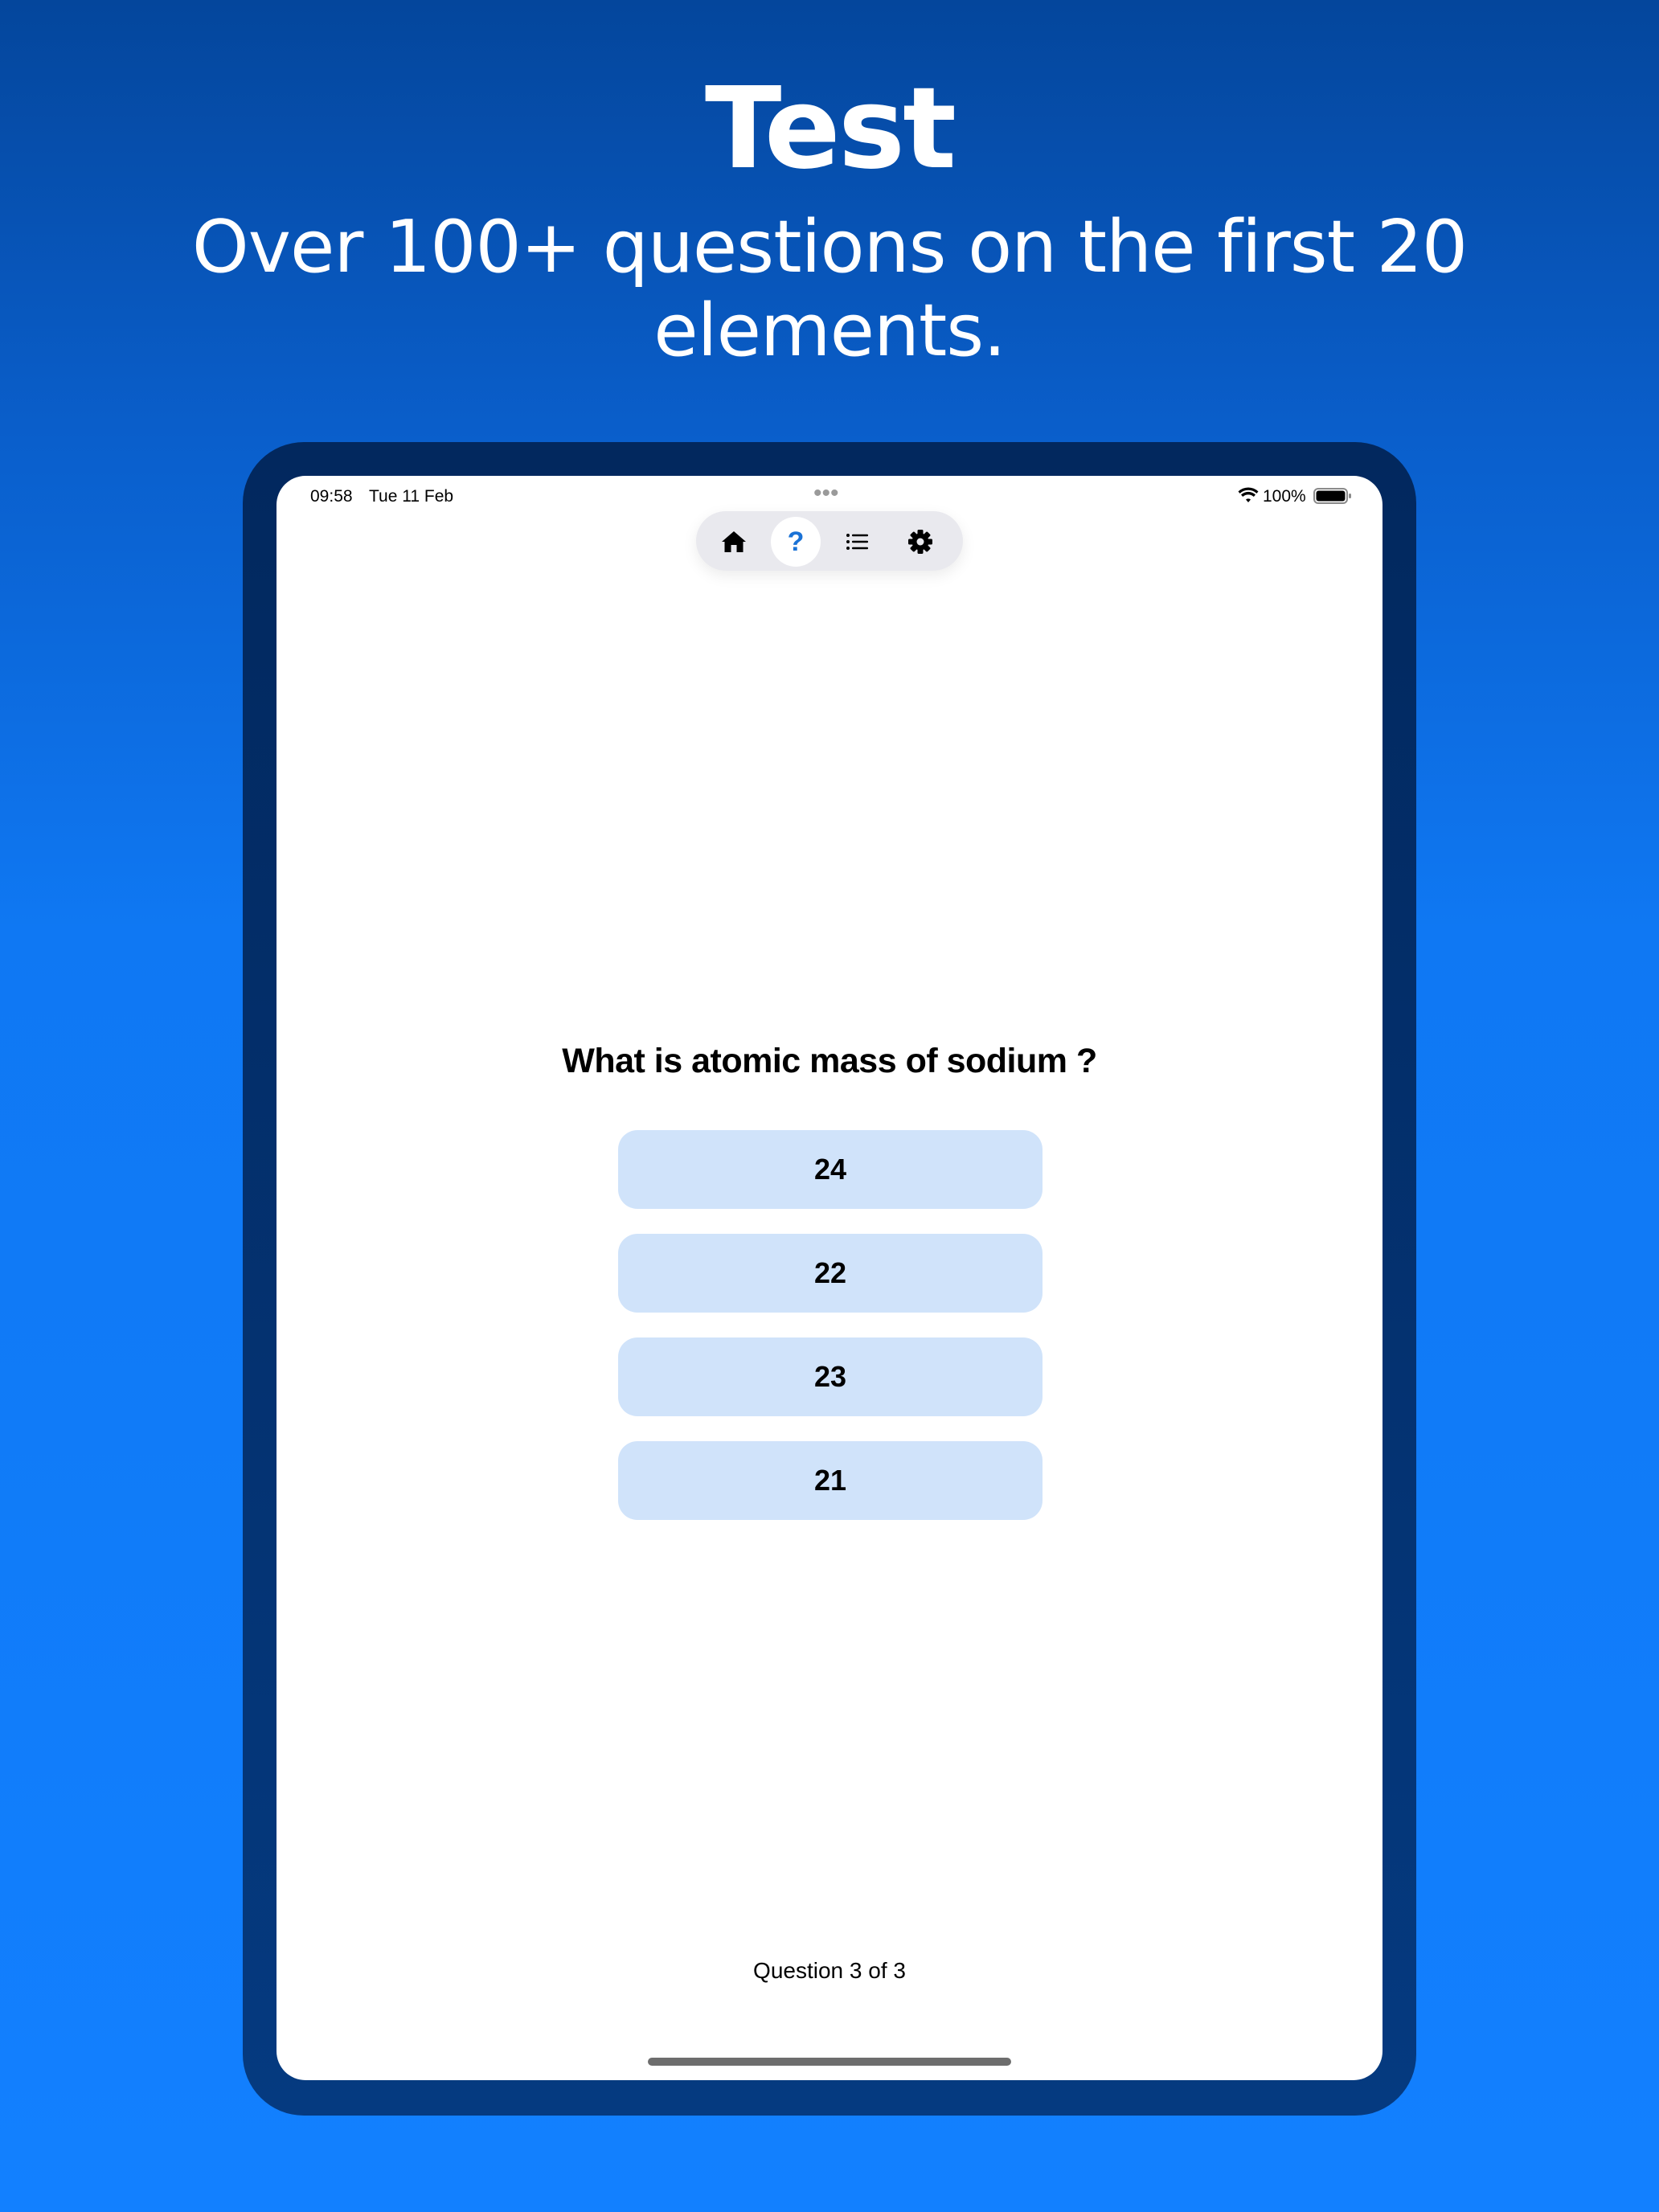 This screenshot has height=2212, width=1659. What do you see at coordinates (830, 1169) in the screenshot?
I see `answer-button-1: 24` at bounding box center [830, 1169].